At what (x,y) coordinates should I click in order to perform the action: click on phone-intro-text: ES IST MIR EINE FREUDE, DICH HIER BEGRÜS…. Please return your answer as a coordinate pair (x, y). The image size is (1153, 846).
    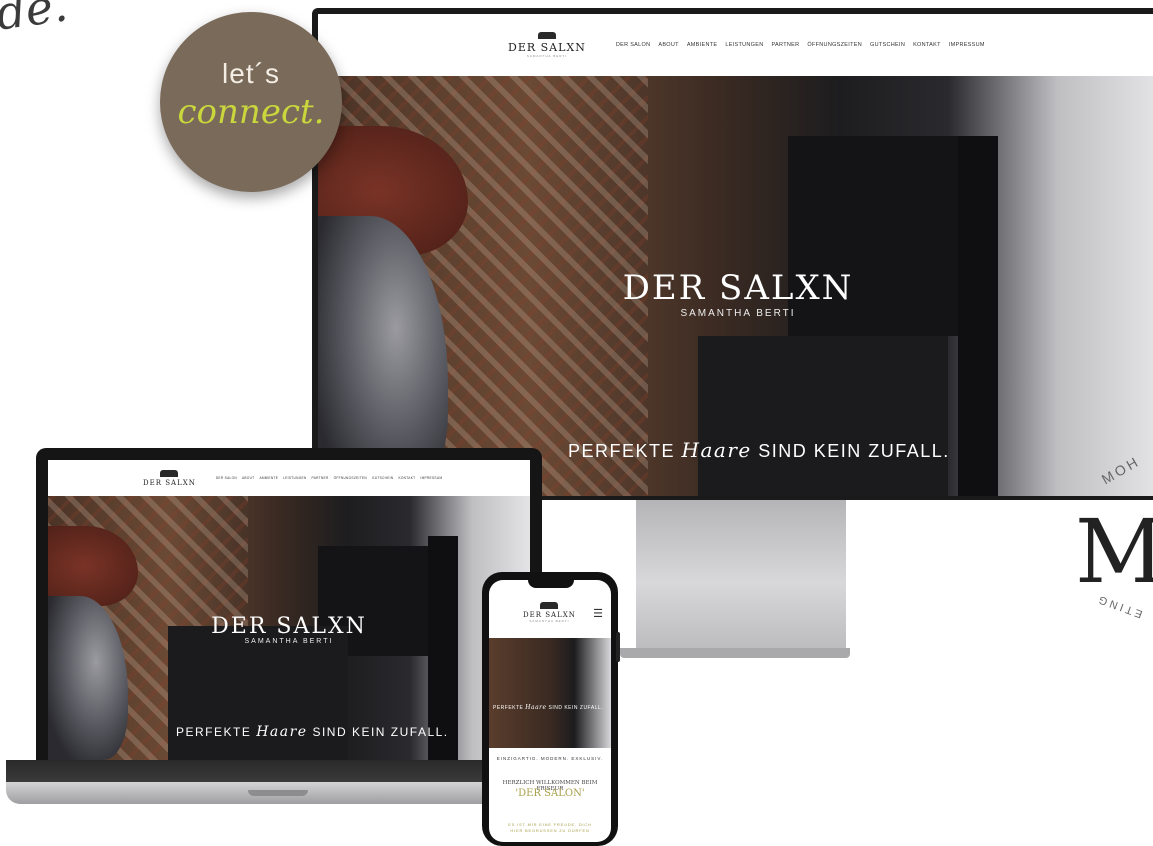
    Looking at the image, I should click on (550, 828).